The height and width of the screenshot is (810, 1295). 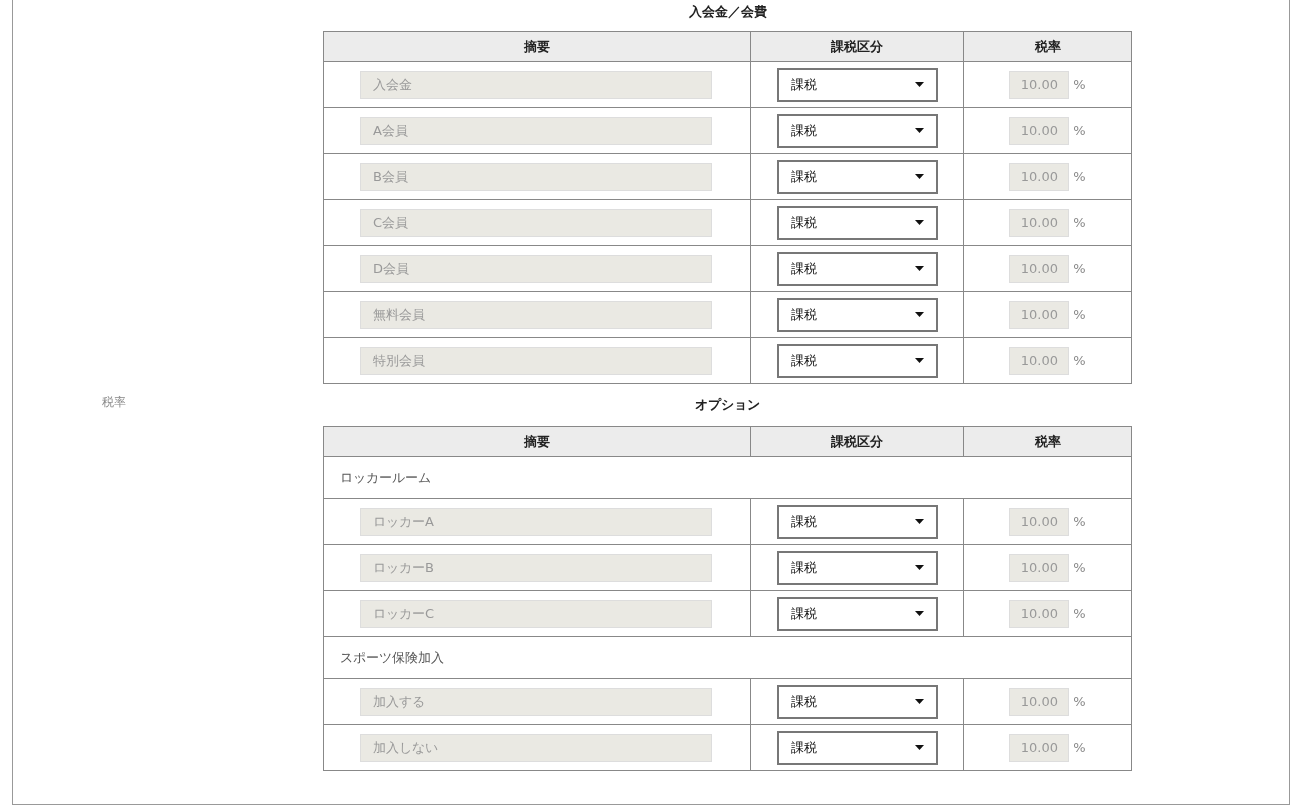 What do you see at coordinates (727, 405) in the screenshot?
I see `section-title: オプション` at bounding box center [727, 405].